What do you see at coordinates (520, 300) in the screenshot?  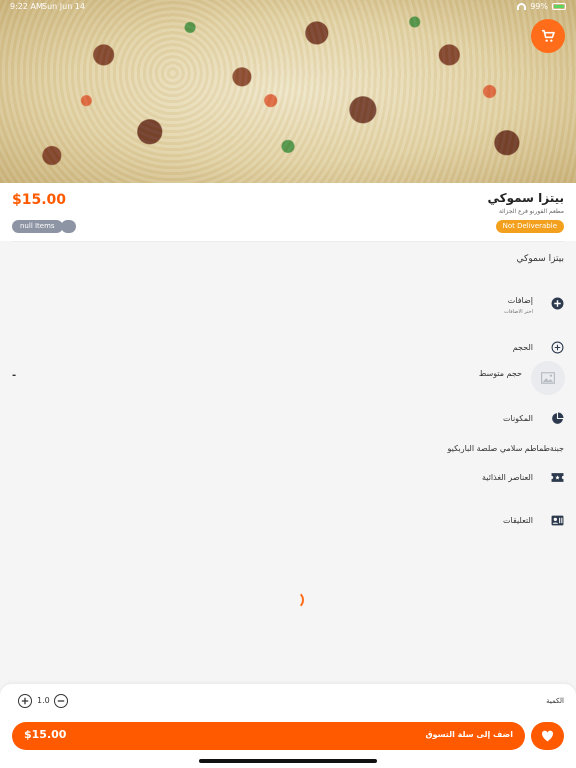 I see `additions-title: إضافات` at bounding box center [520, 300].